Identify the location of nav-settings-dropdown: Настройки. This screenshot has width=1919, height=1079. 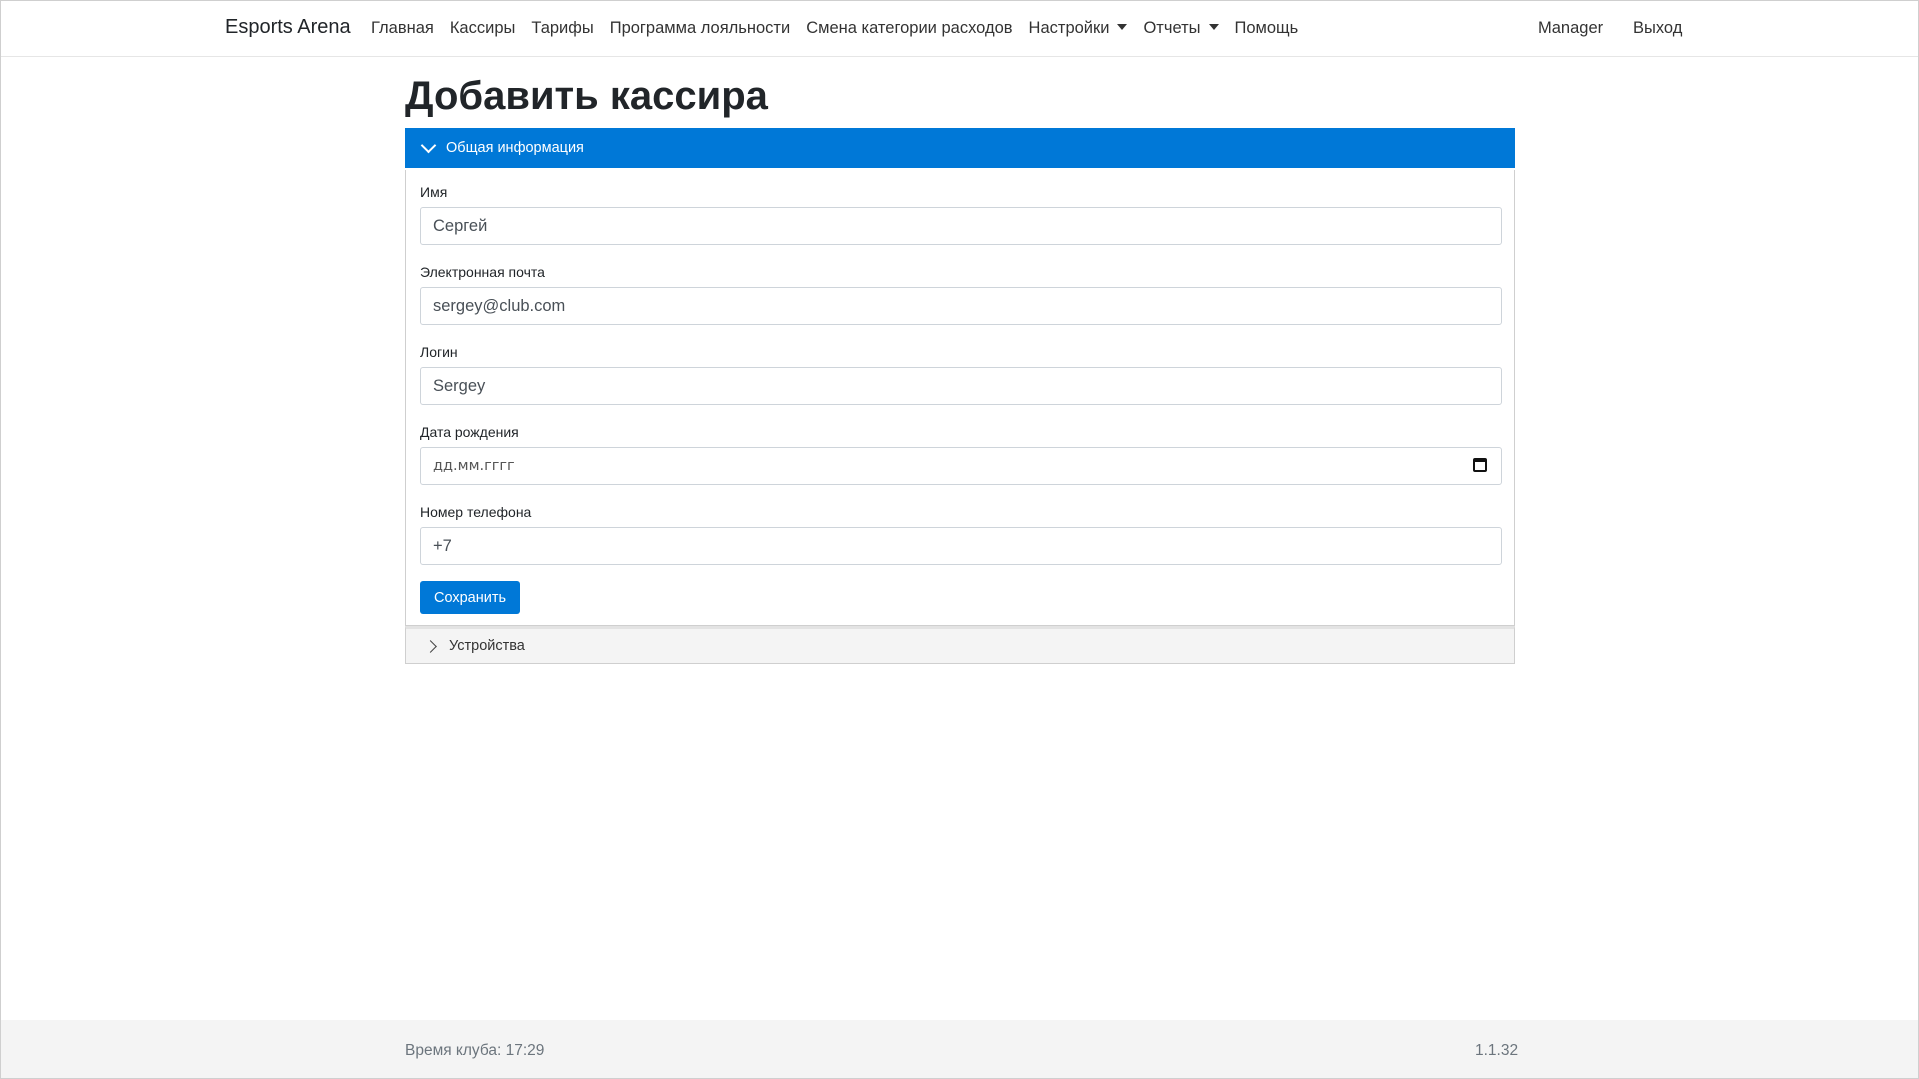
(1078, 28).